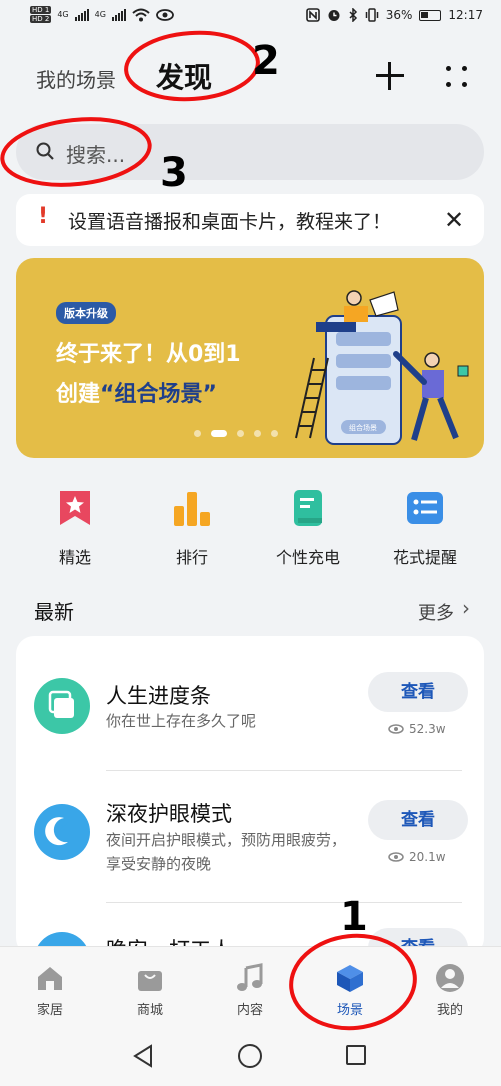 This screenshot has width=501, height=1086. I want to click on status-left: HD 1 HD 2 4G 4G, so click(102, 14).